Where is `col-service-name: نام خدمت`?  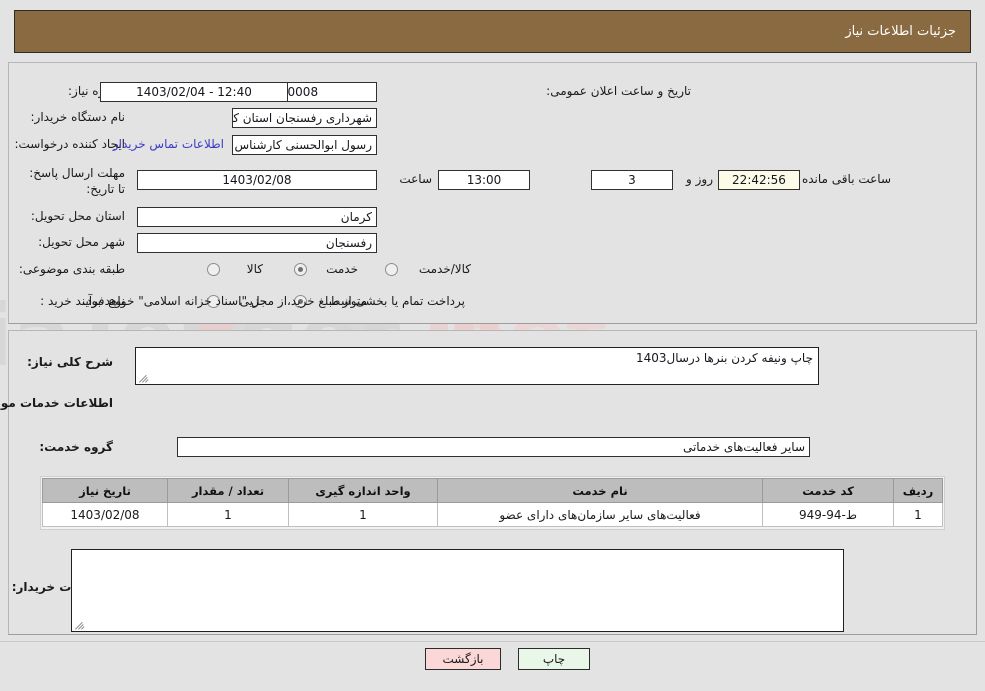 col-service-name: نام خدمت is located at coordinates (600, 490).